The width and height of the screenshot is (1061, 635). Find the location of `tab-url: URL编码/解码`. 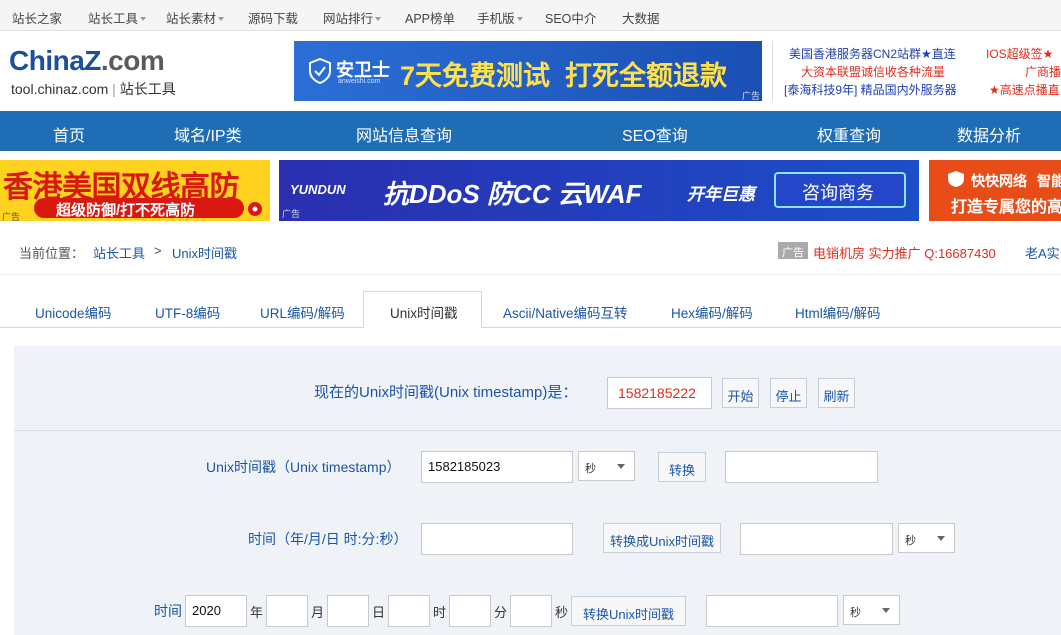

tab-url: URL编码/解码 is located at coordinates (302, 312).